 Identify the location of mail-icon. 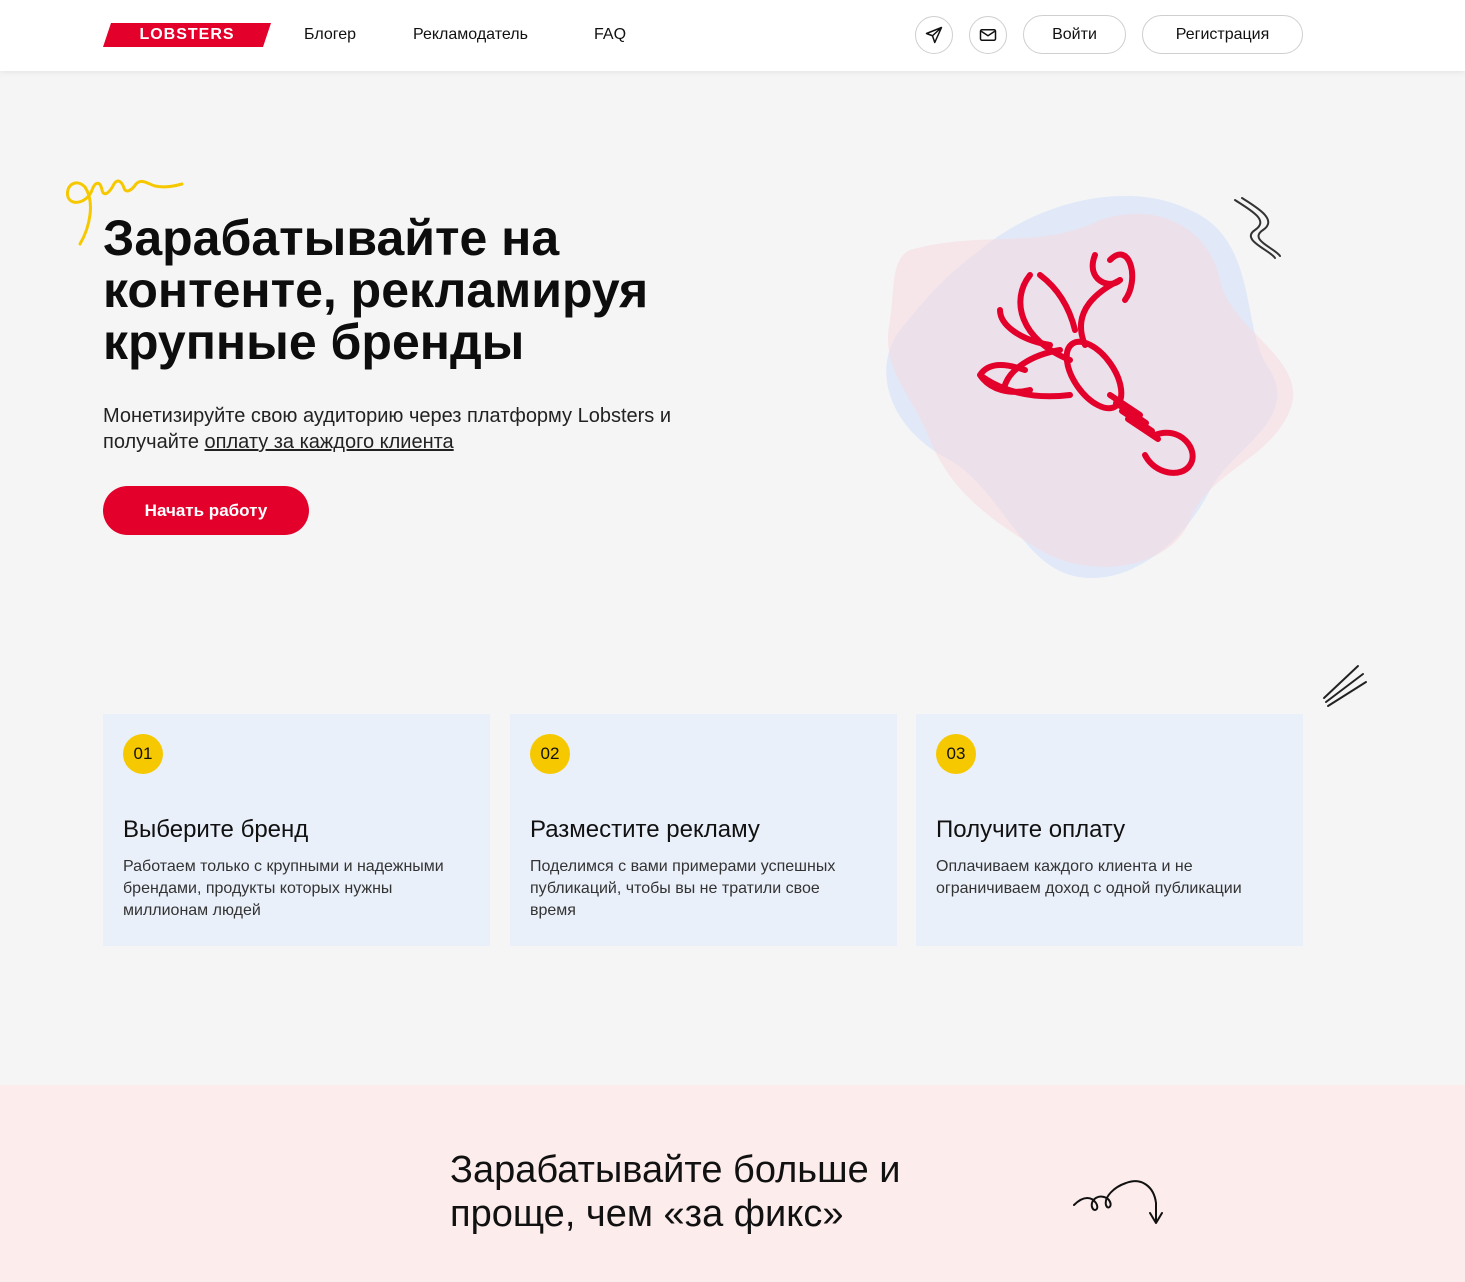
(988, 35).